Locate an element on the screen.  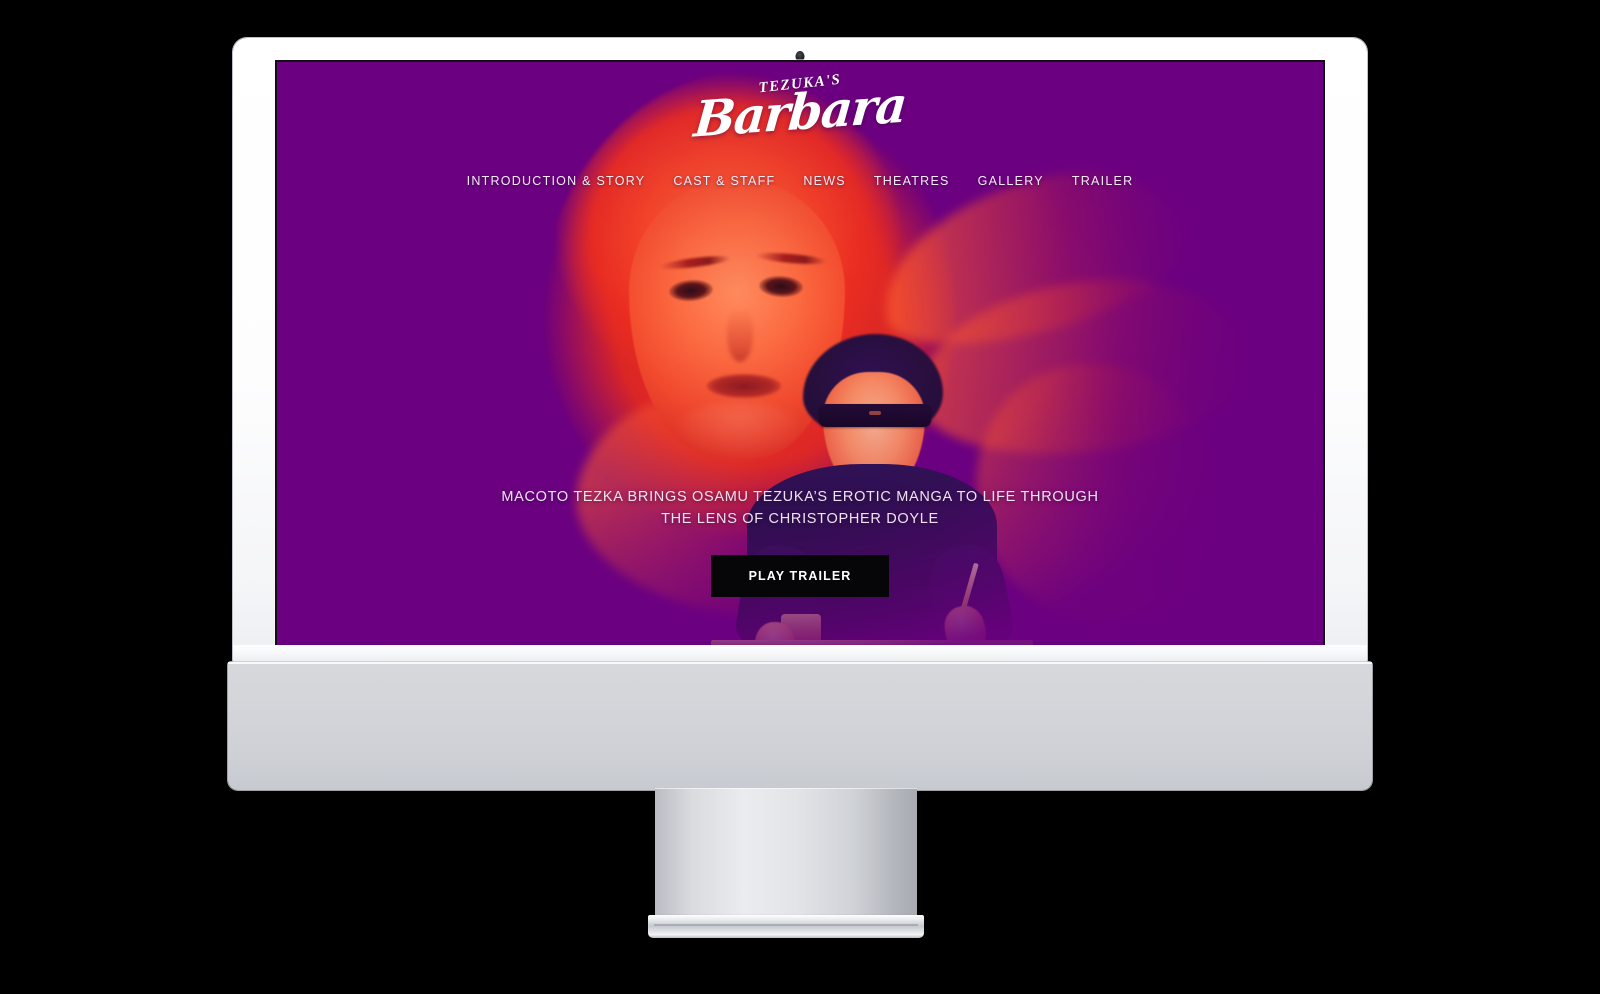
nav-cast-staff: CAST & STAFF is located at coordinates (724, 181).